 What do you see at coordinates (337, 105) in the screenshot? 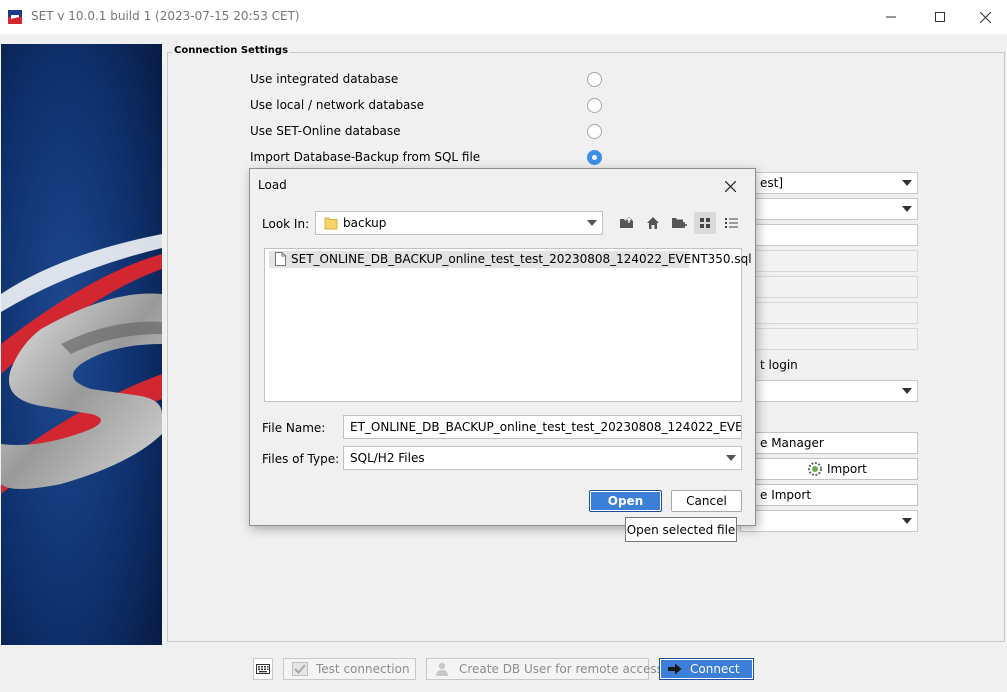
I see `option-local-network-label: Use local / network database` at bounding box center [337, 105].